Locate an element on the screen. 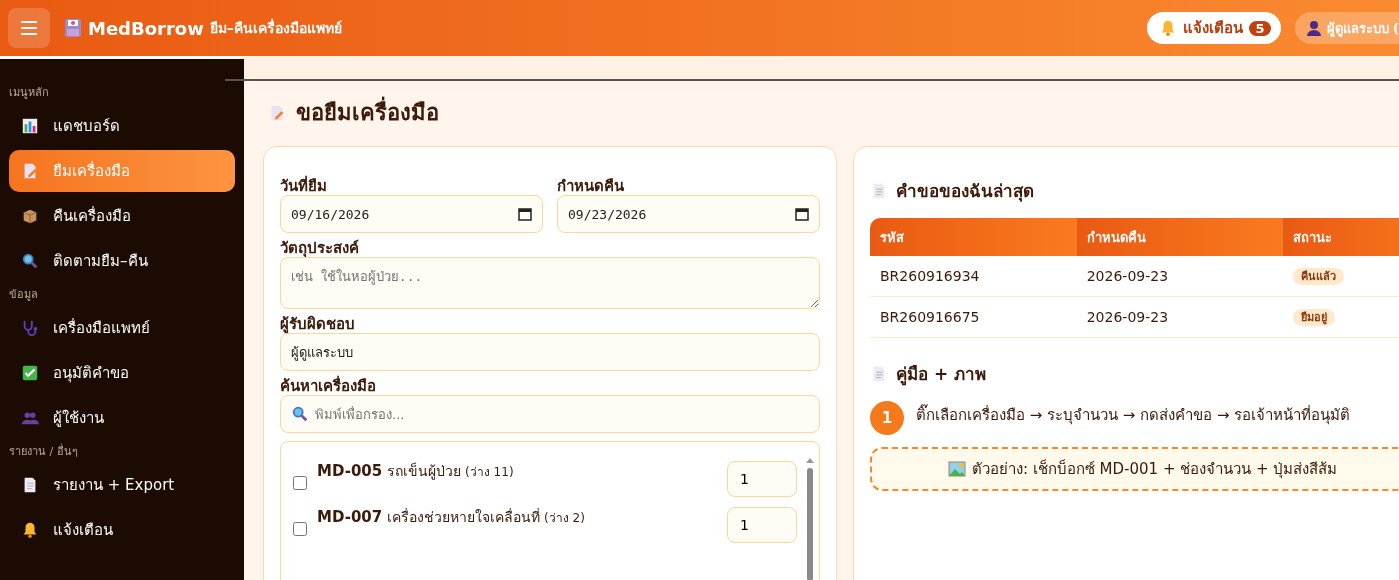 This screenshot has width=1399, height=580. person-icon is located at coordinates (1313, 28).